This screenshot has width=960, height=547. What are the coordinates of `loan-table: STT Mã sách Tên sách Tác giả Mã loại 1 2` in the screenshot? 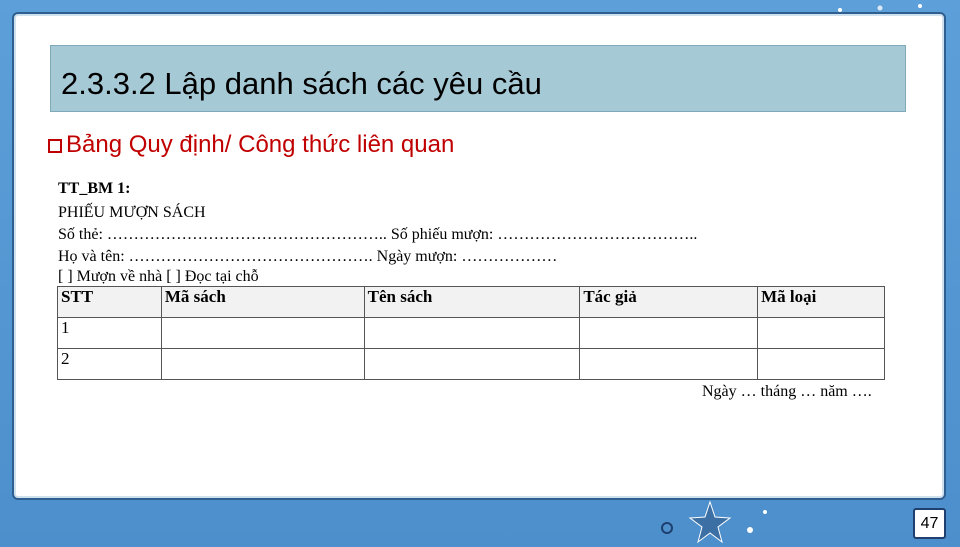 It's located at (471, 333).